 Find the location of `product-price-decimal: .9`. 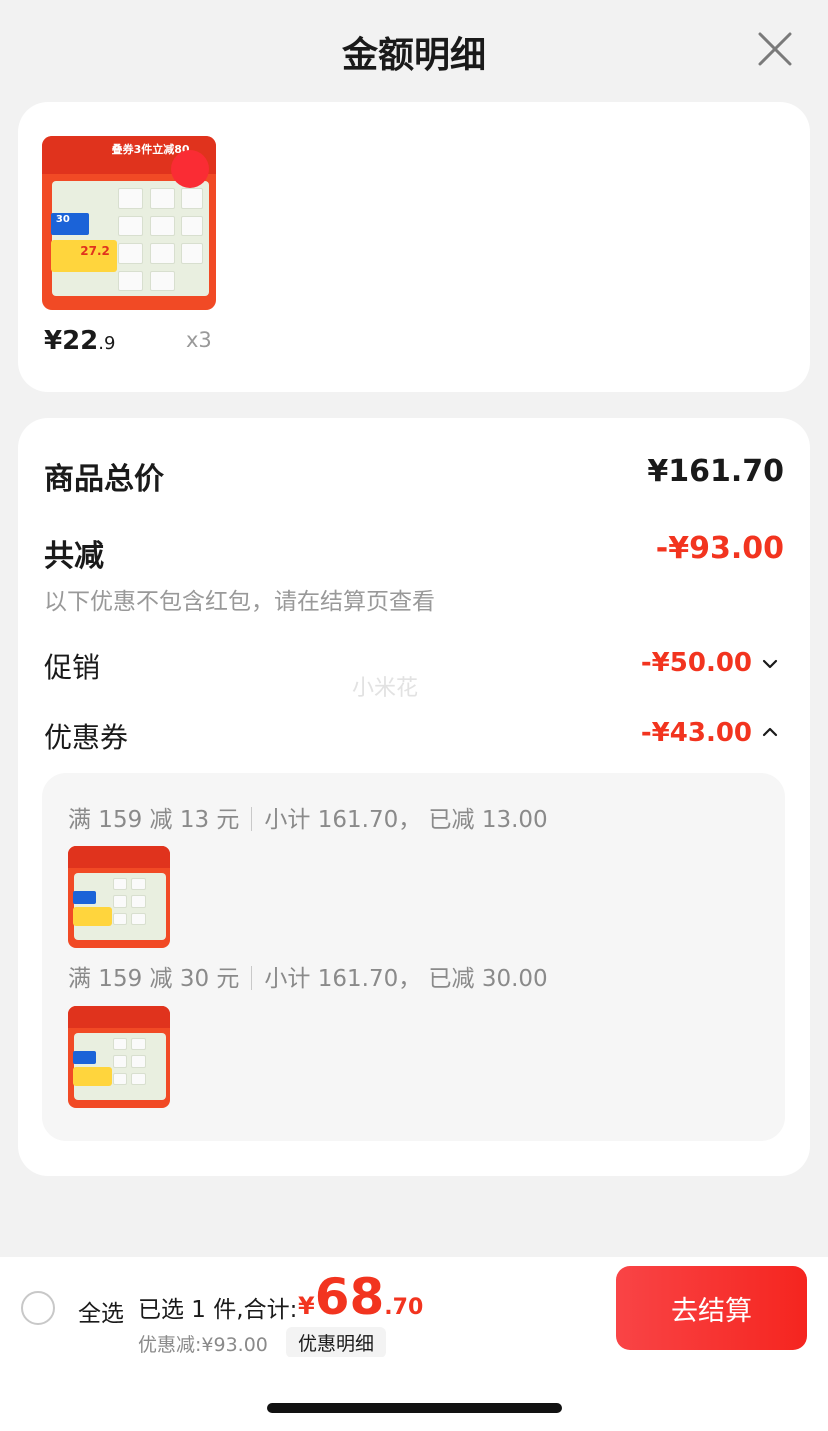

product-price-decimal: .9 is located at coordinates (107, 343).